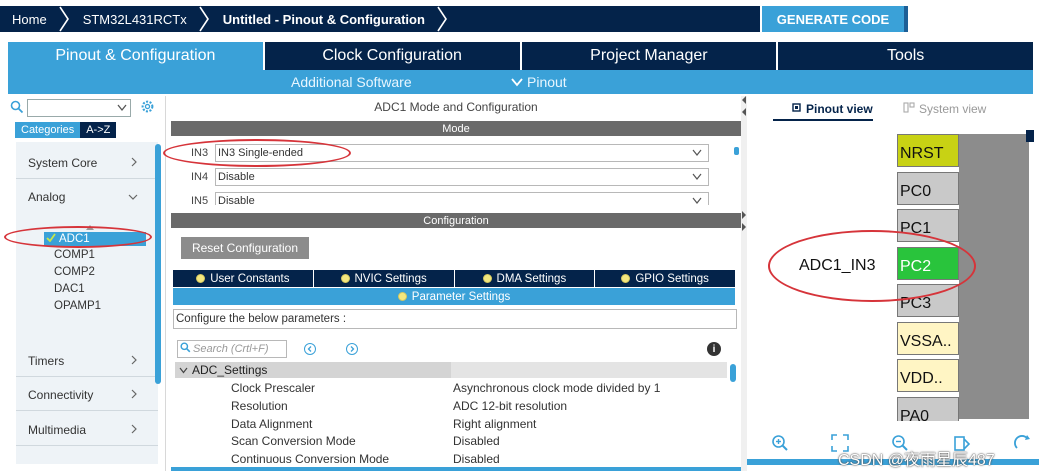 This screenshot has width=1039, height=475. I want to click on search-previous-icon, so click(310, 349).